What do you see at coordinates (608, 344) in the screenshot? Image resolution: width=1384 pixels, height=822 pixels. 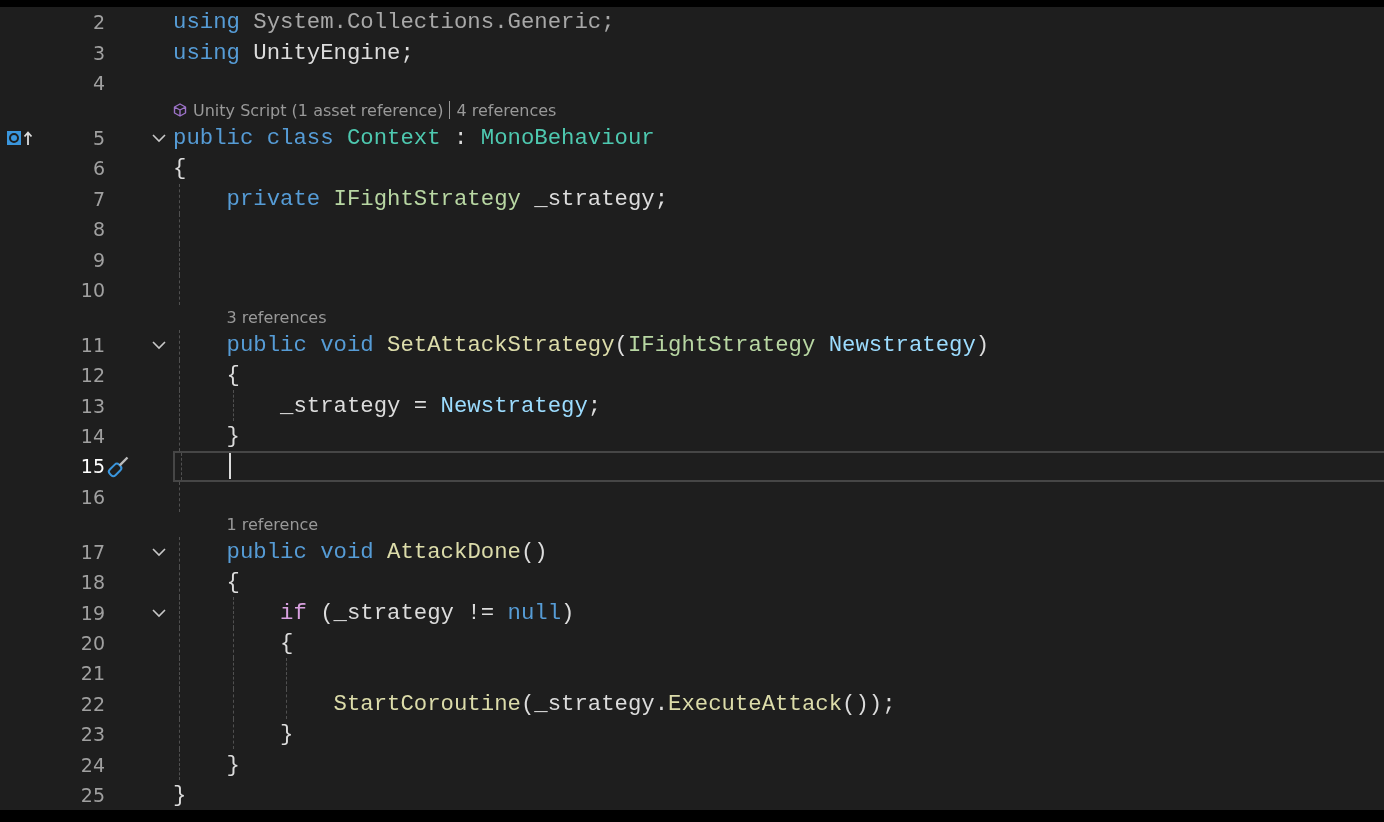 I see `code-line: public void SetAttackStrategy(IFightStrategy Newstrategy)` at bounding box center [608, 344].